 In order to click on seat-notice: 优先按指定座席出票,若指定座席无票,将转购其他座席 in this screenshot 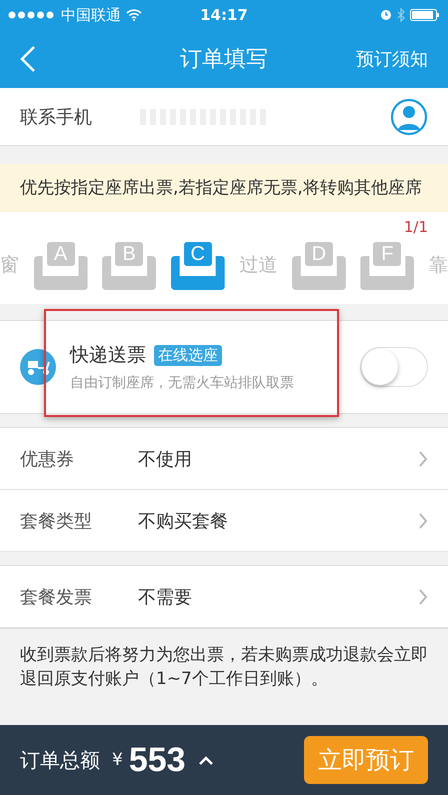, I will do `click(224, 188)`.